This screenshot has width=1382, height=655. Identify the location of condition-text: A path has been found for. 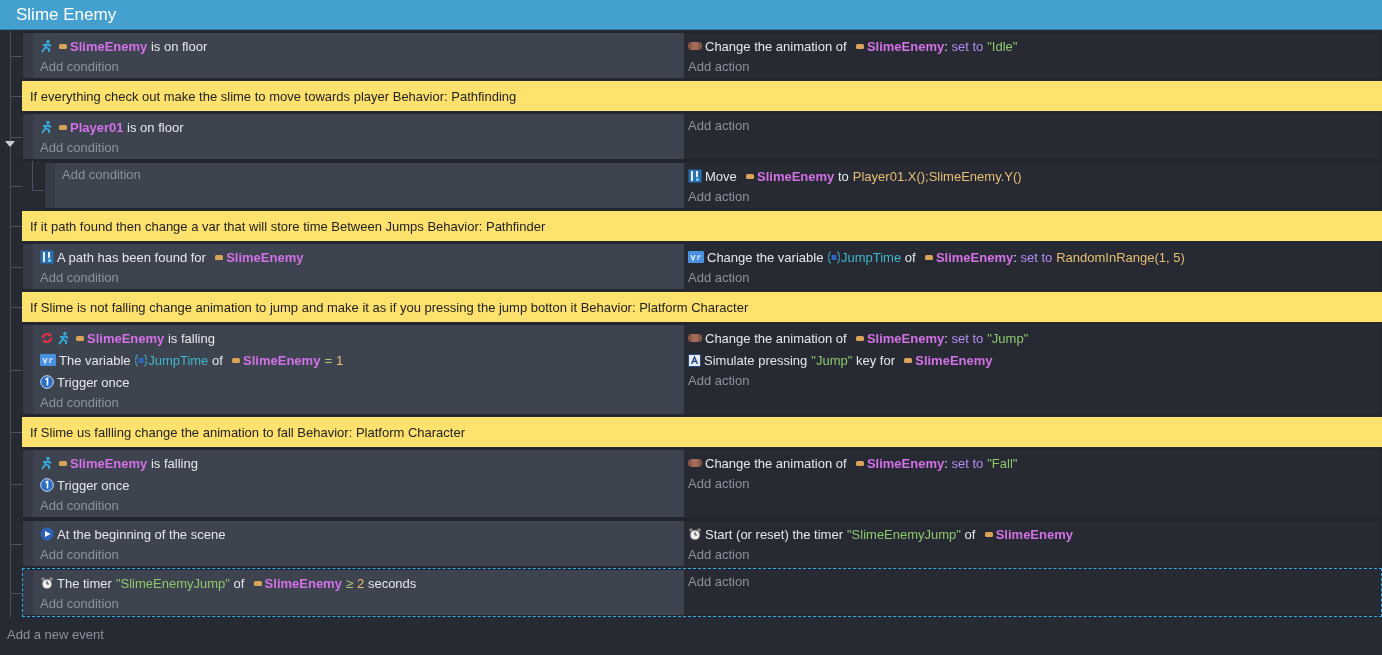
(132, 257).